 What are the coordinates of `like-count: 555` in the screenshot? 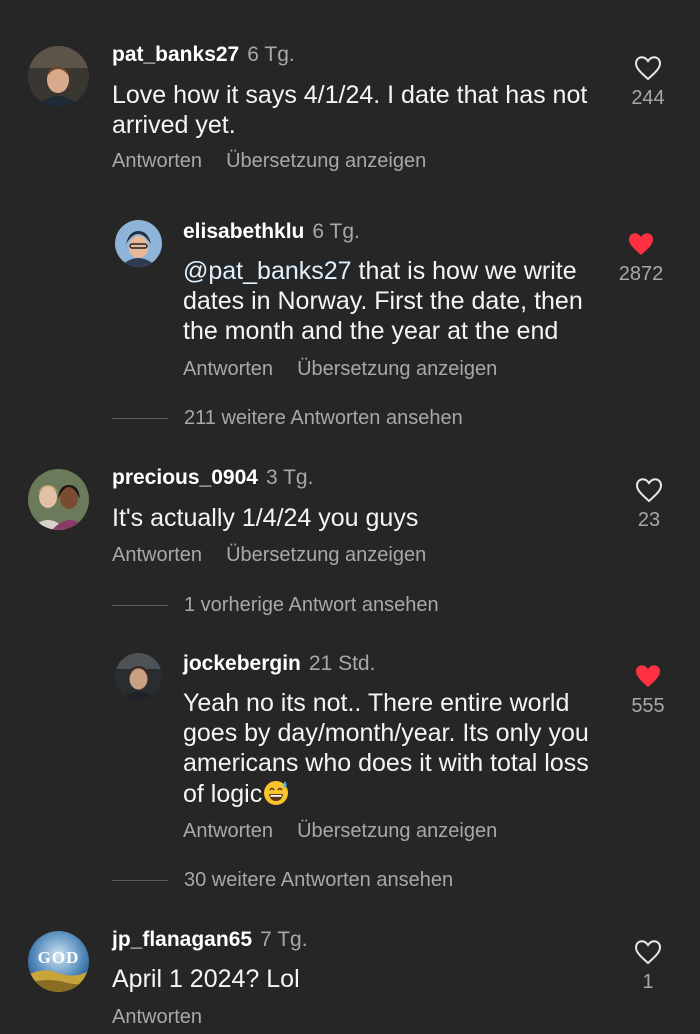 It's located at (648, 706).